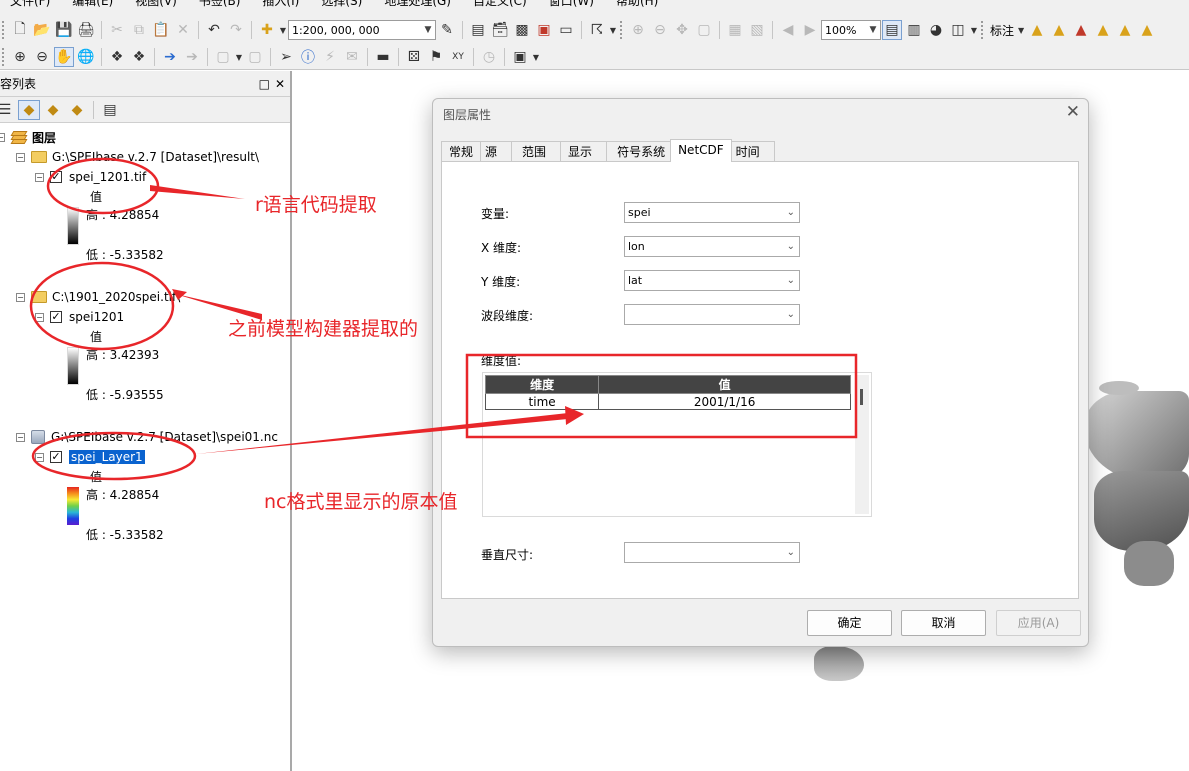 Image resolution: width=1189 pixels, height=771 pixels. I want to click on copy-icon: ⧉, so click(139, 30).